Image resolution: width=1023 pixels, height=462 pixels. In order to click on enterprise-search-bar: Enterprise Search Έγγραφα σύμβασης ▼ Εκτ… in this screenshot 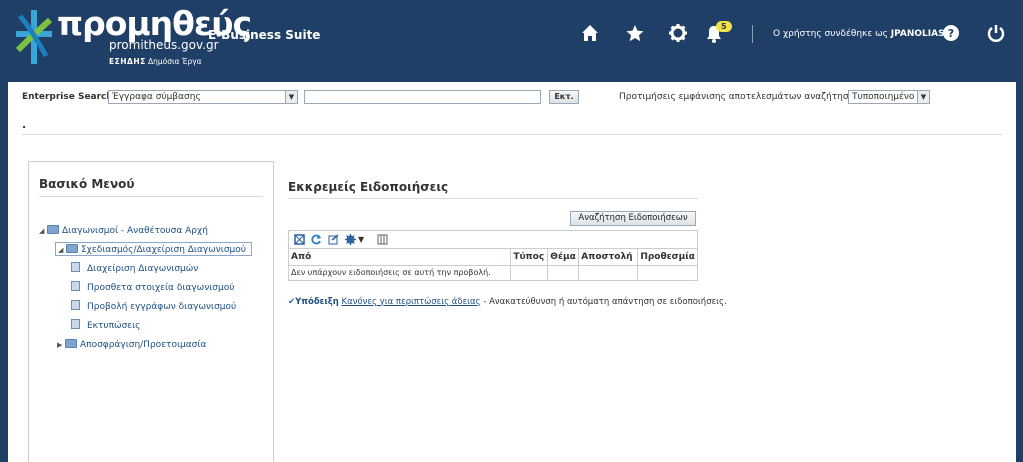, I will do `click(512, 97)`.